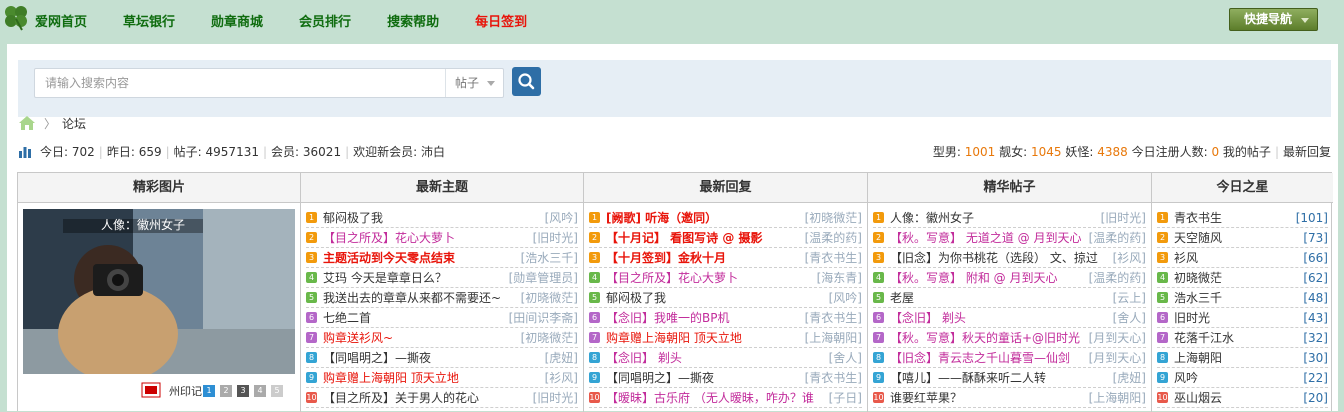 This screenshot has height=412, width=1344. Describe the element at coordinates (237, 20) in the screenshot. I see `nav-medal-shop: 勋章商城` at that location.